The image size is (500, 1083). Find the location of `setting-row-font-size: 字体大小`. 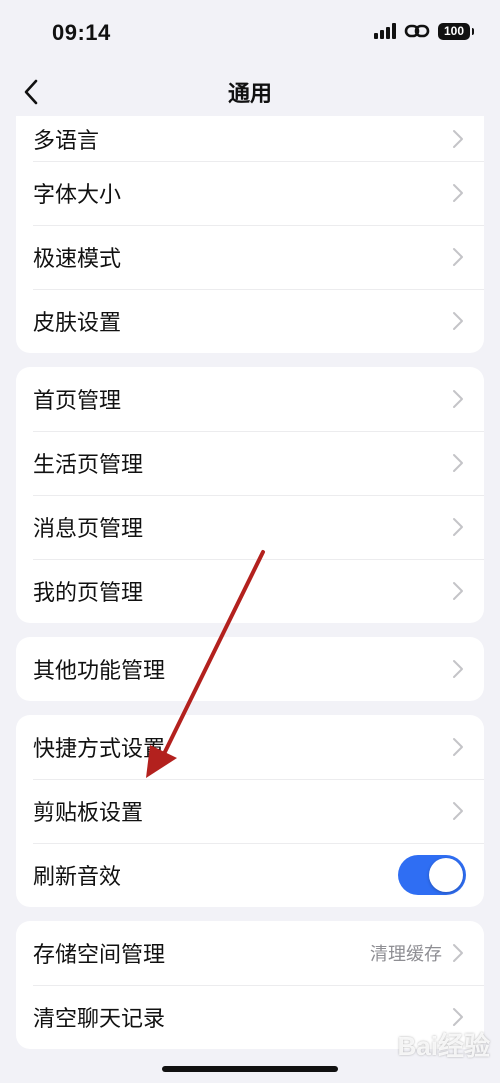

setting-row-font-size: 字体大小 is located at coordinates (250, 193).